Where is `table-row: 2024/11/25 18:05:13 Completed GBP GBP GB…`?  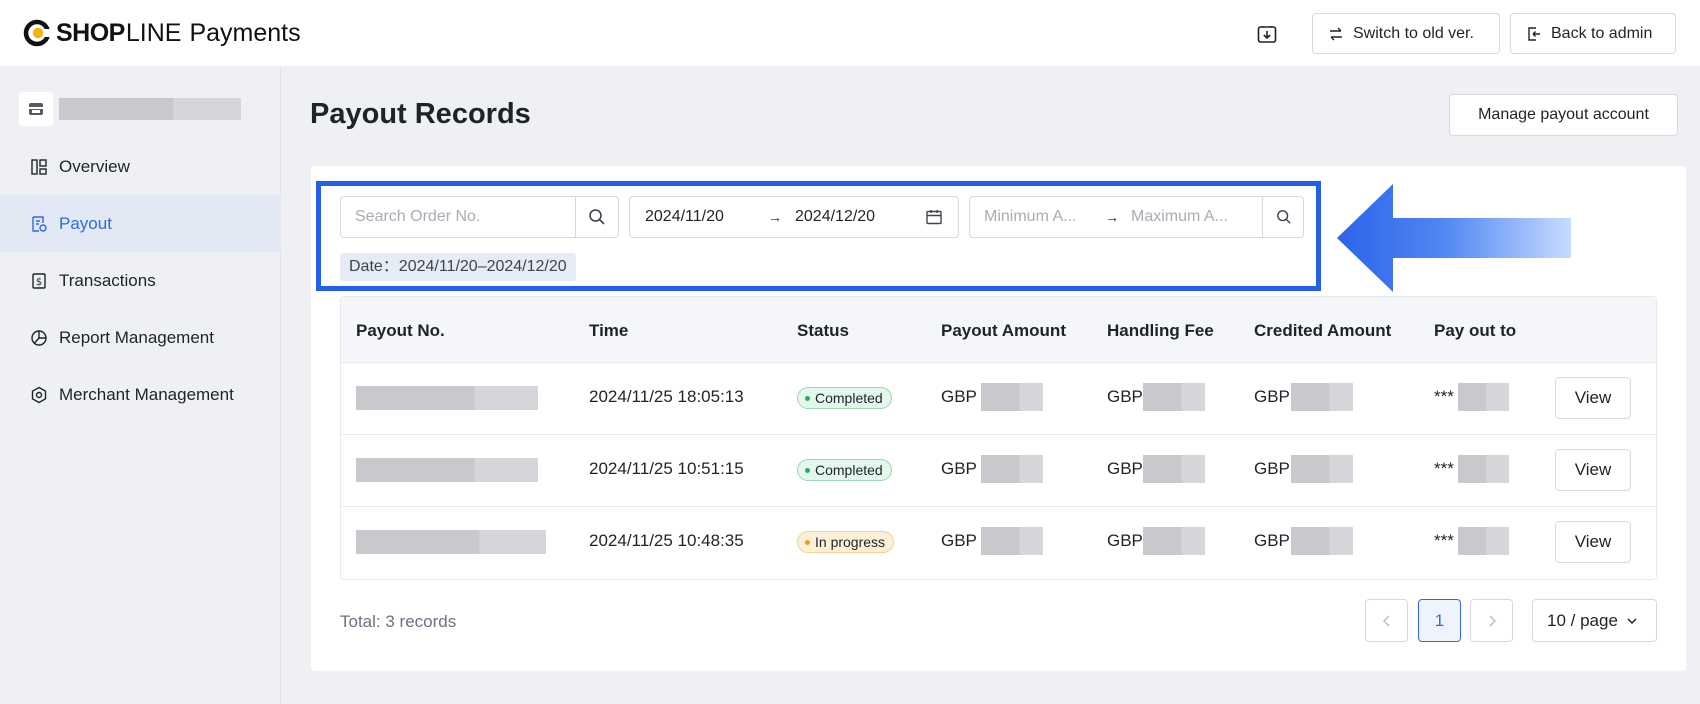 table-row: 2024/11/25 18:05:13 Completed GBP GBP GB… is located at coordinates (998, 399).